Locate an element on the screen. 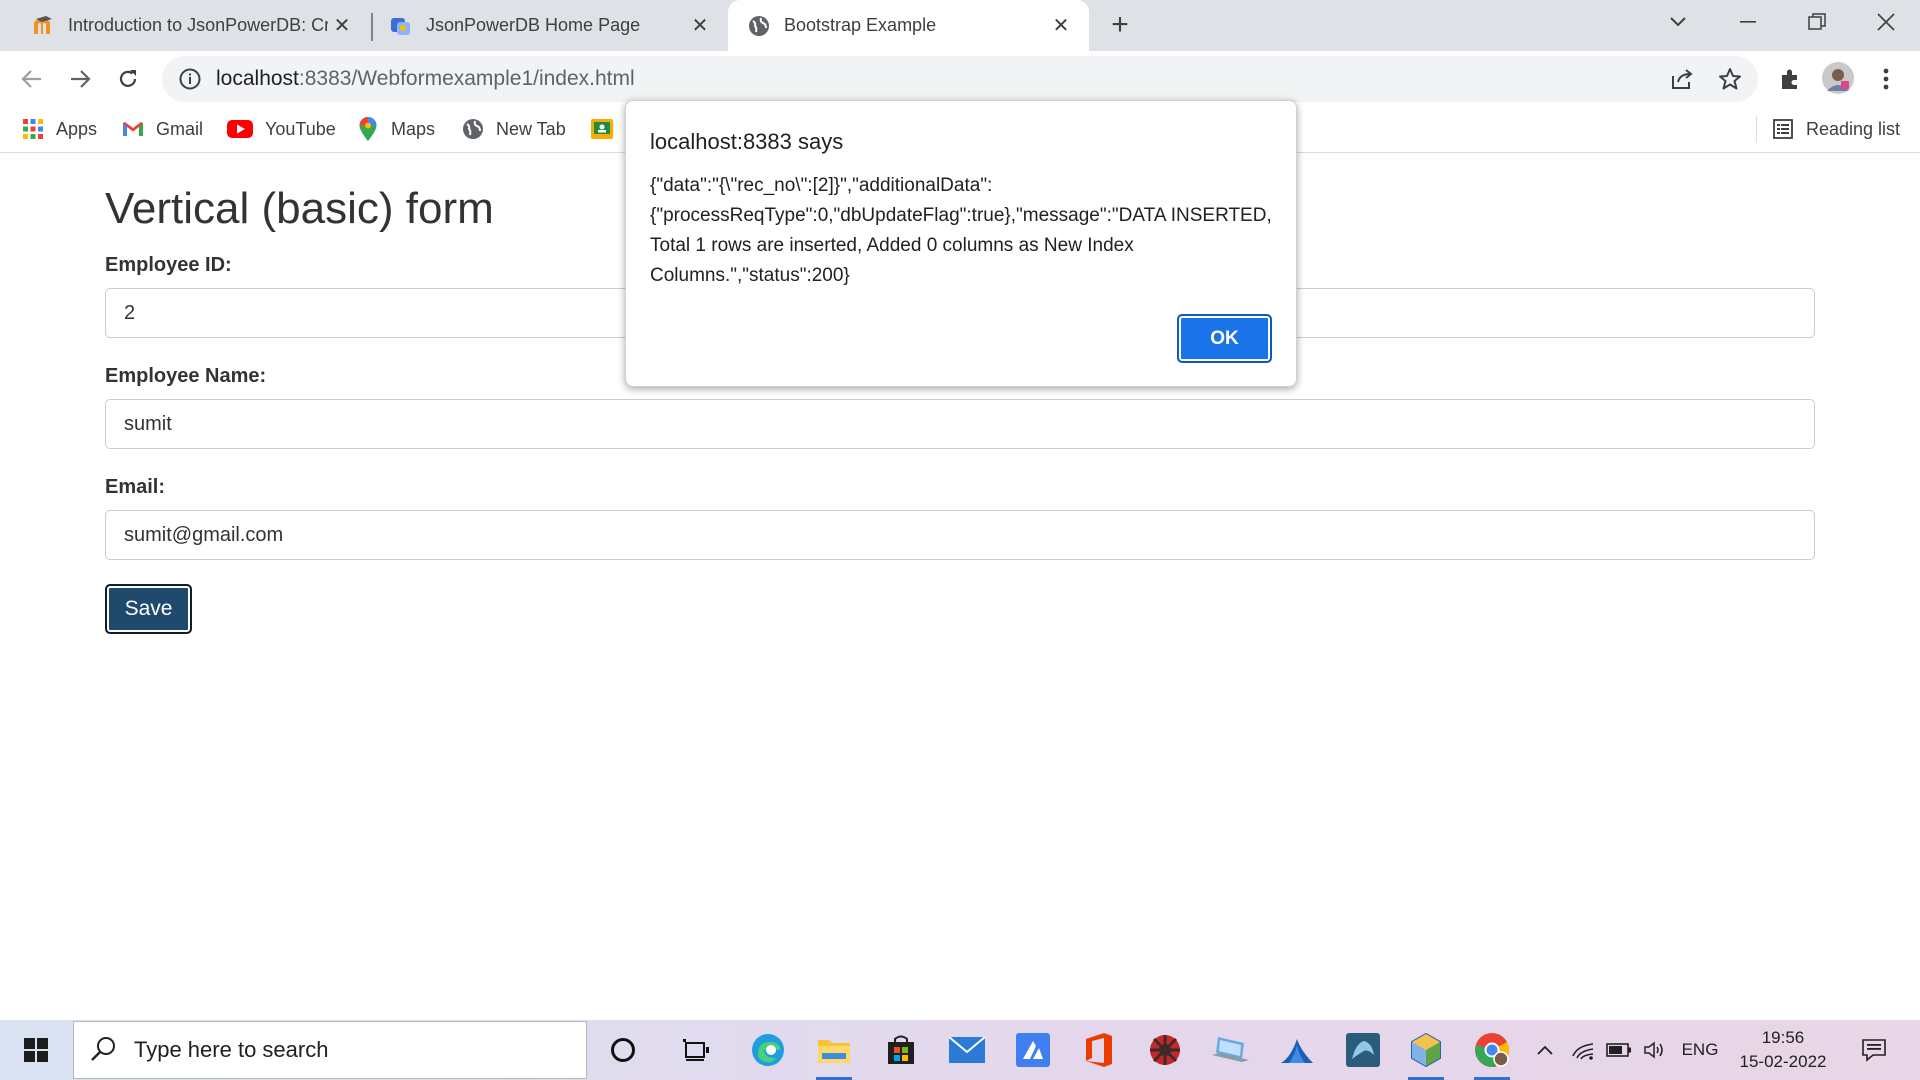 Image resolution: width=1920 pixels, height=1080 pixels. bookmark-new-tab: New Tab is located at coordinates (514, 129).